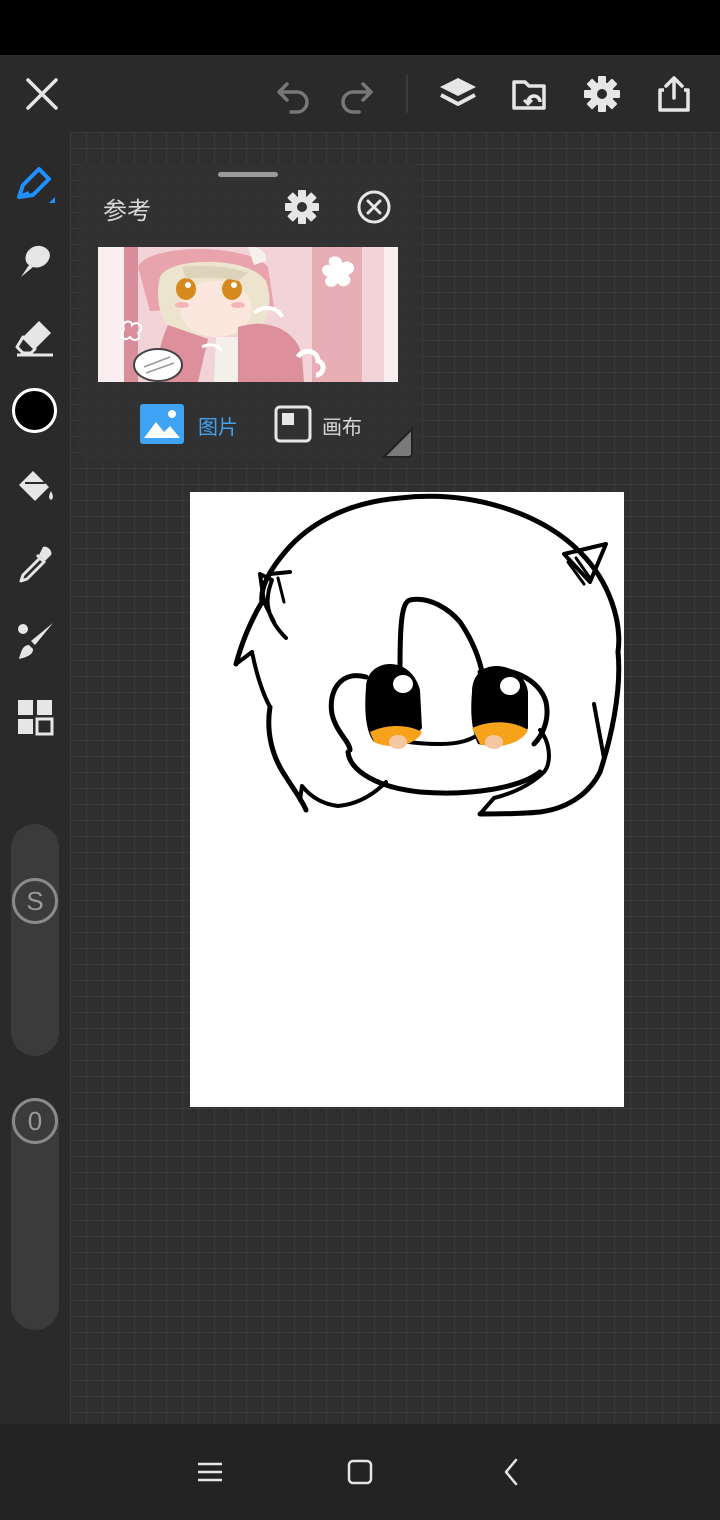  I want to click on toolbar-divider, so click(407, 94).